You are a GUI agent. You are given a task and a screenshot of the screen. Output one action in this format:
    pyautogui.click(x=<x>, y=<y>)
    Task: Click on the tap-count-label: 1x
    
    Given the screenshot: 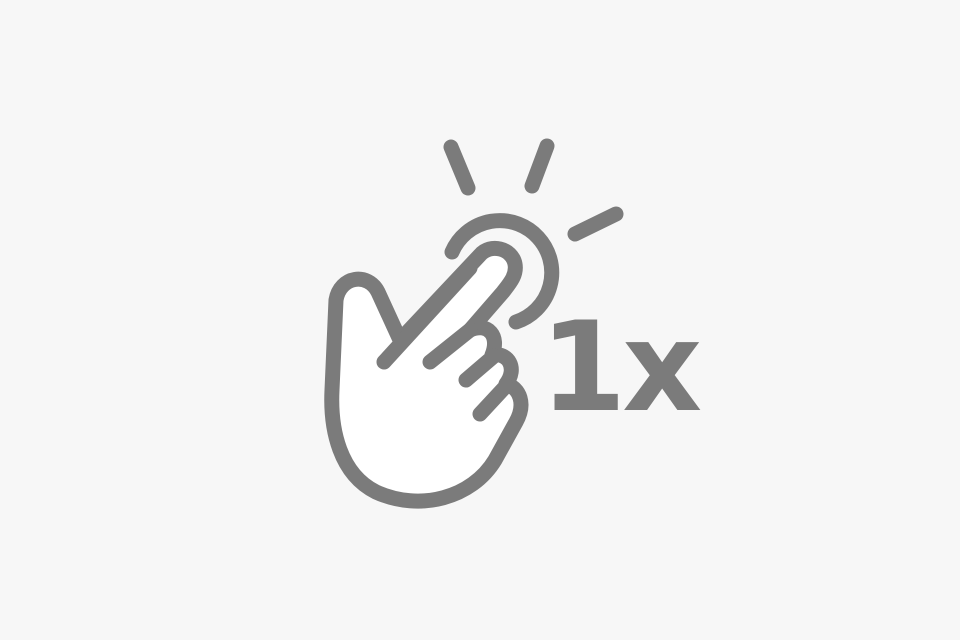 What is the action you would take?
    pyautogui.click(x=621, y=368)
    